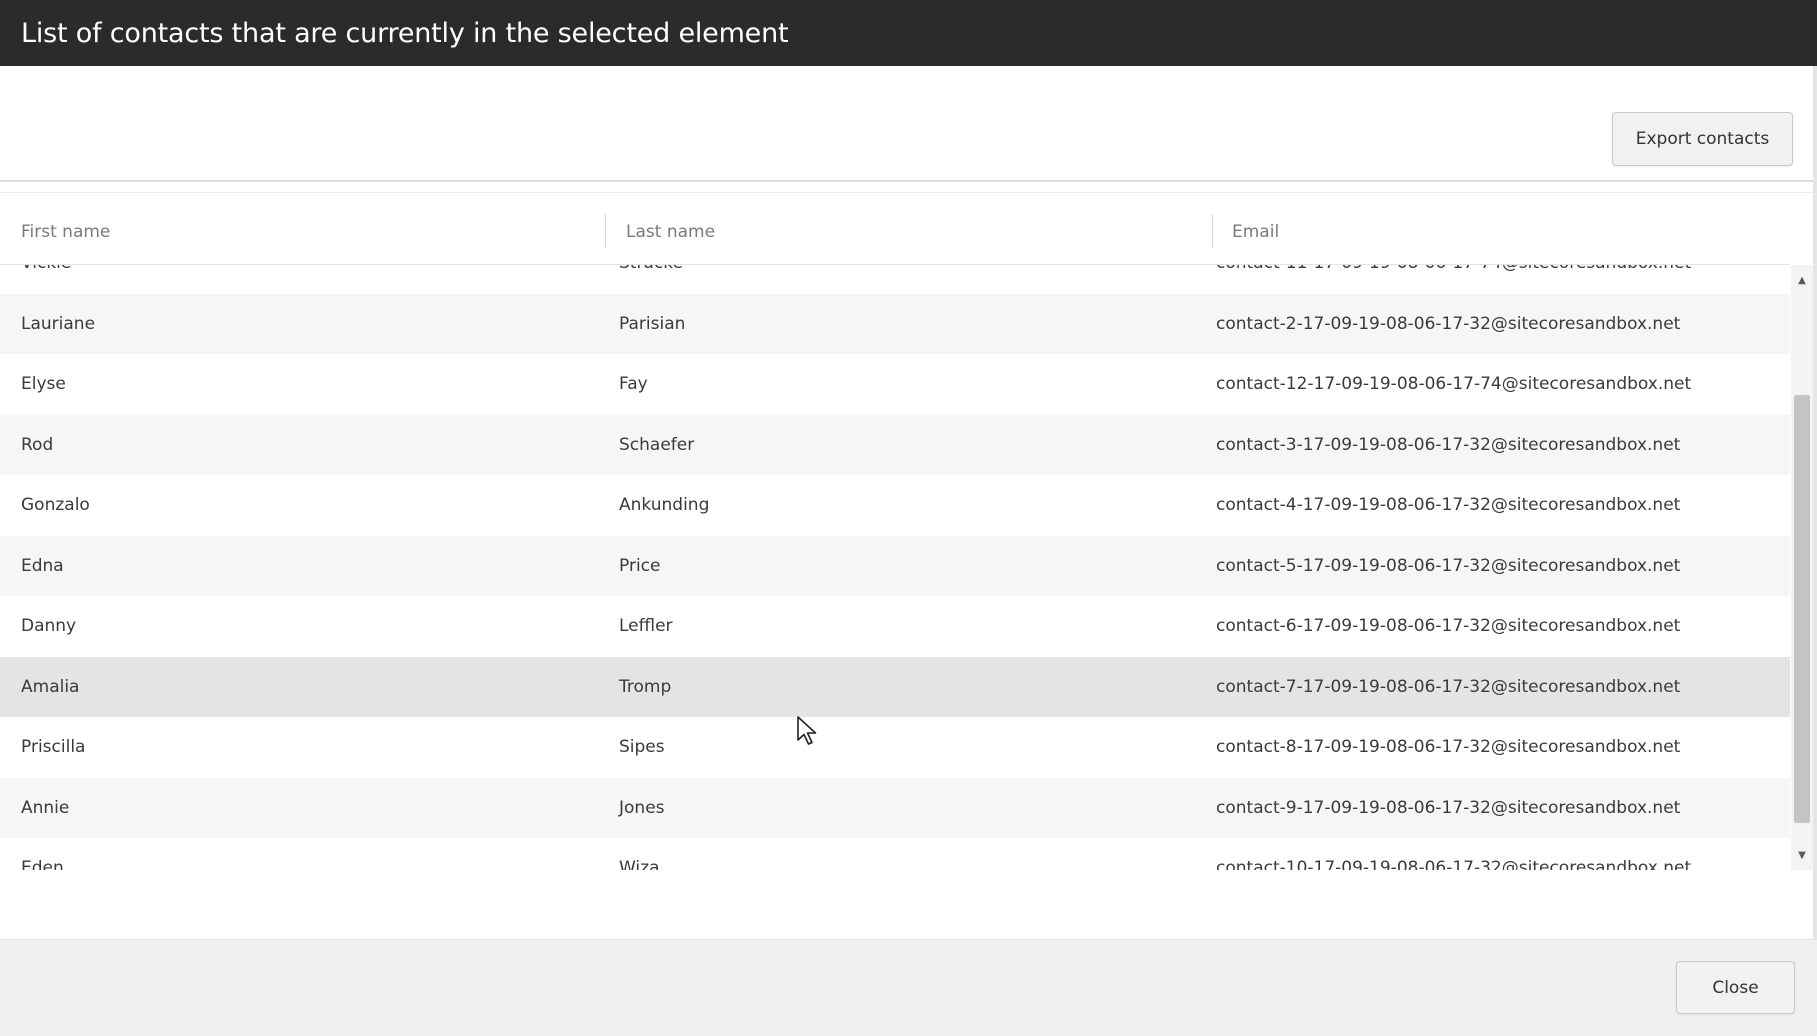 Image resolution: width=1817 pixels, height=1036 pixels. What do you see at coordinates (645, 686) in the screenshot?
I see `cell-last-name: Tromp` at bounding box center [645, 686].